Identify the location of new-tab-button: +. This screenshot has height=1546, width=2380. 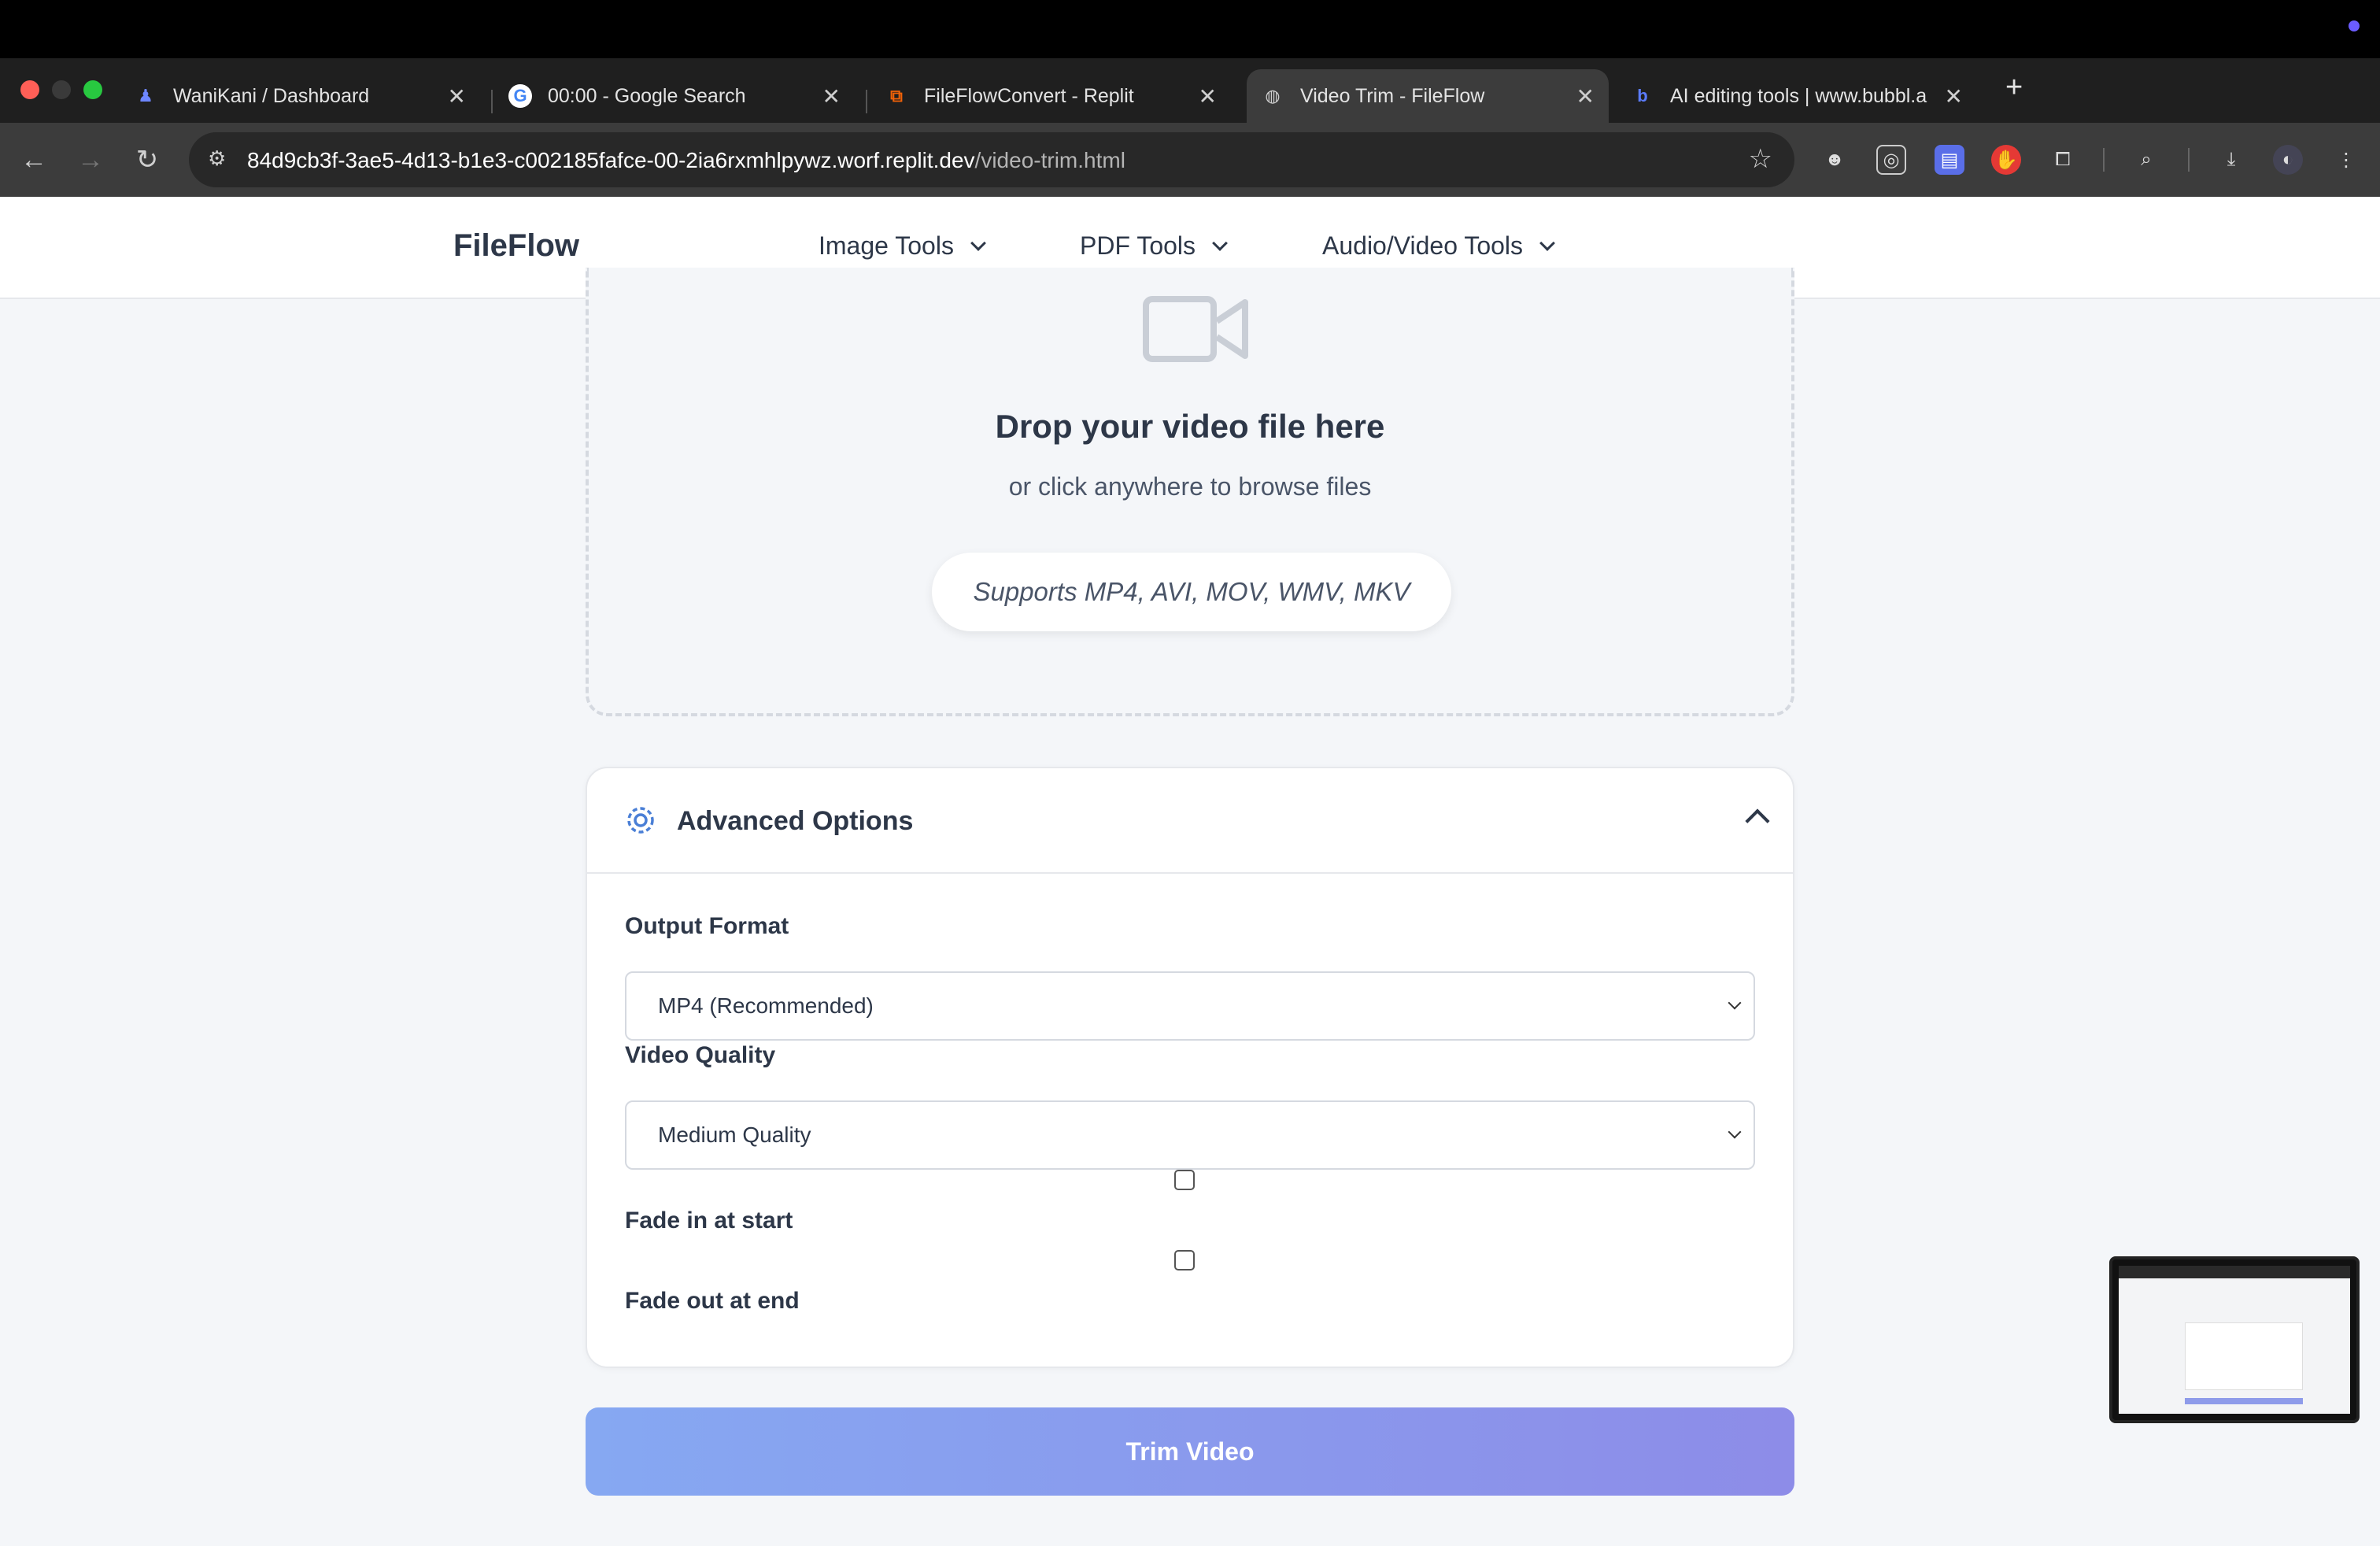
(2014, 88).